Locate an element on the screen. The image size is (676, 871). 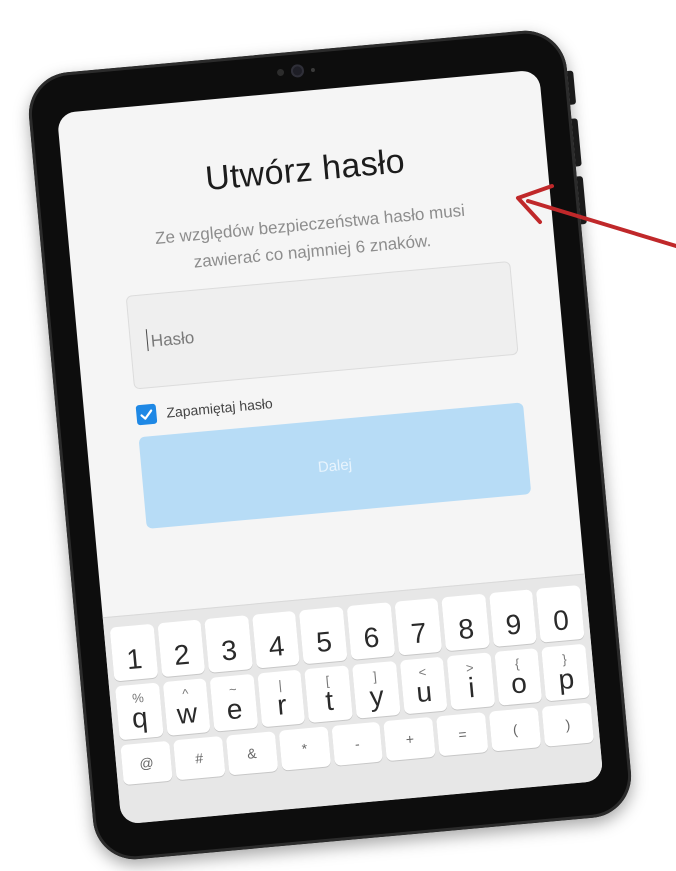
key-1: 1 is located at coordinates (133, 652).